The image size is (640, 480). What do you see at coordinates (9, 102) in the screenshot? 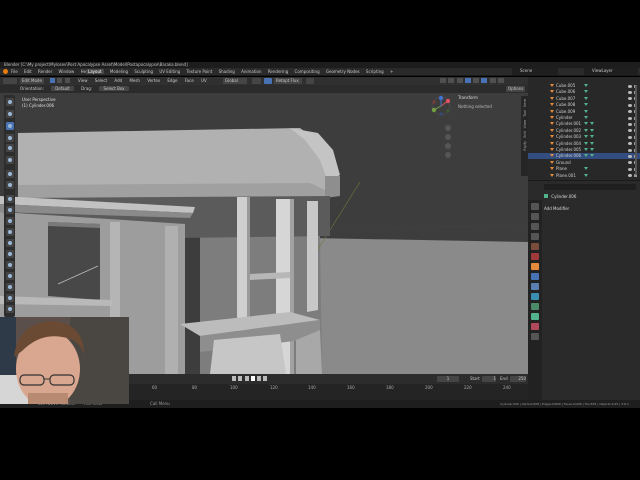
I see `select-box-icon` at bounding box center [9, 102].